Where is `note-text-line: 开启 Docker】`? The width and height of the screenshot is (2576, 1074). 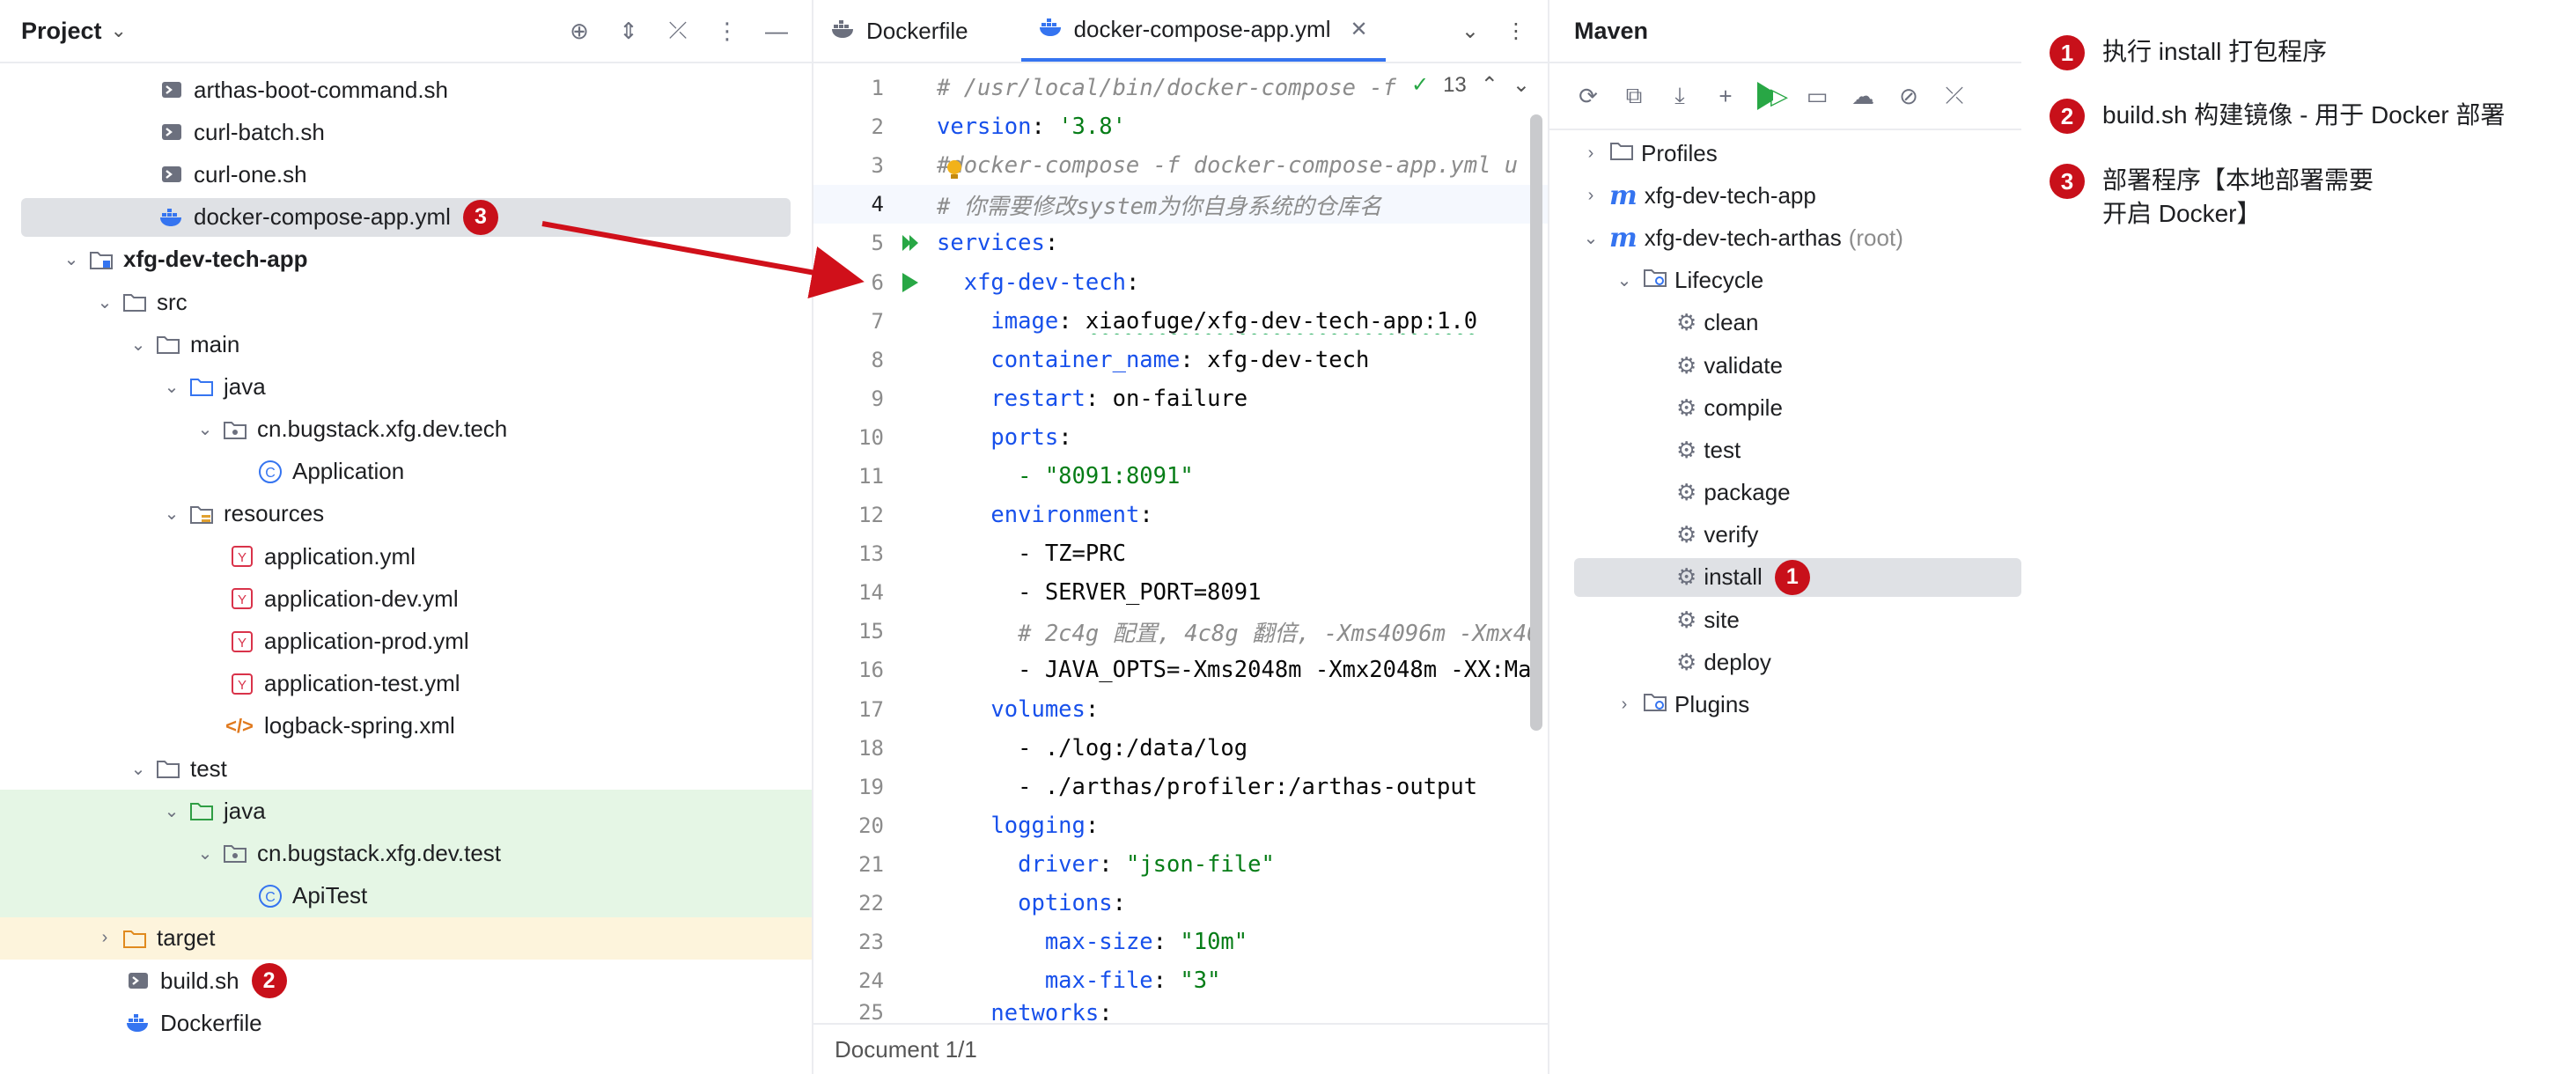
note-text-line: 开启 Docker】 is located at coordinates (2182, 214).